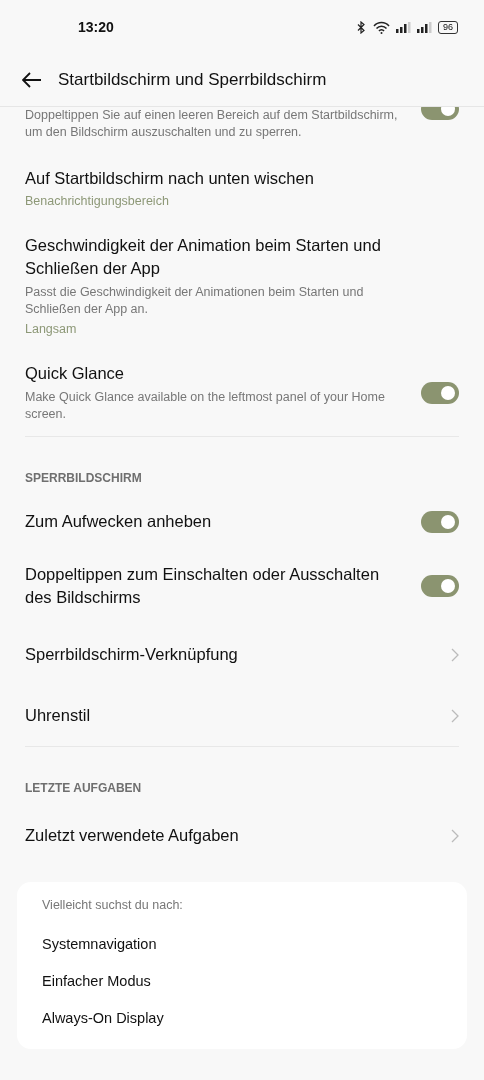 The height and width of the screenshot is (1080, 484). I want to click on setting-title: Doppeltippen zum Einschalten oder Ausschalten des Bildschirms, so click(203, 586).